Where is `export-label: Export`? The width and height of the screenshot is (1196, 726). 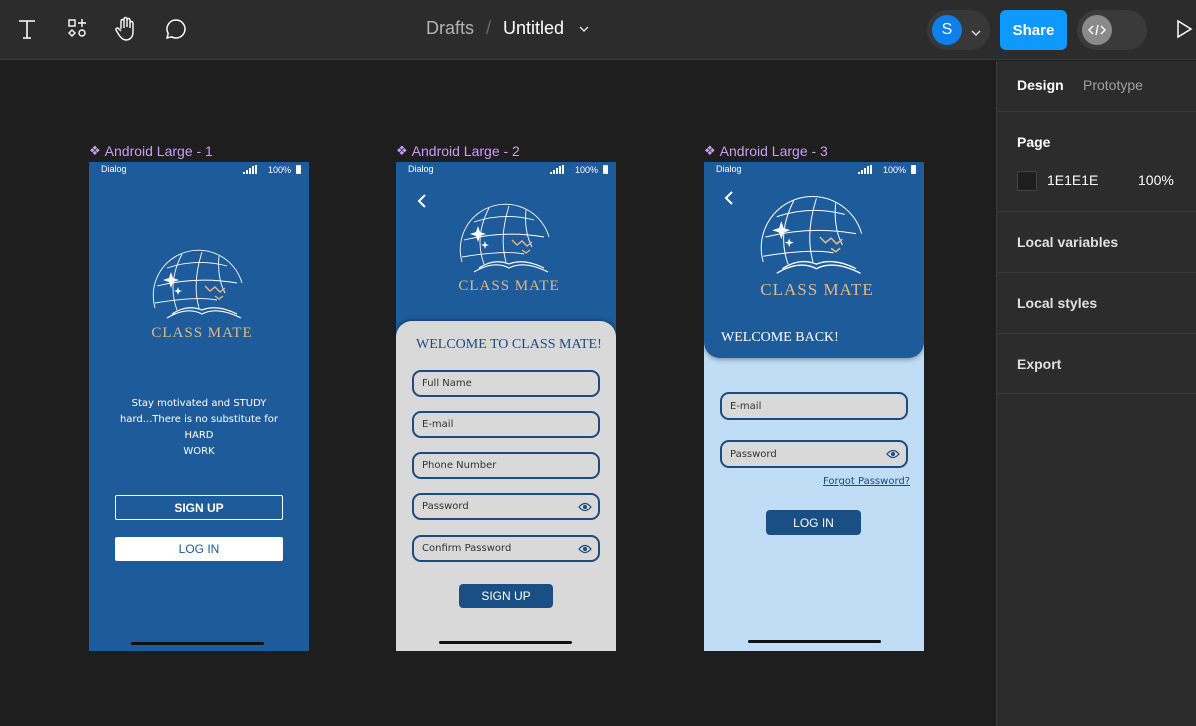 export-label: Export is located at coordinates (1039, 364).